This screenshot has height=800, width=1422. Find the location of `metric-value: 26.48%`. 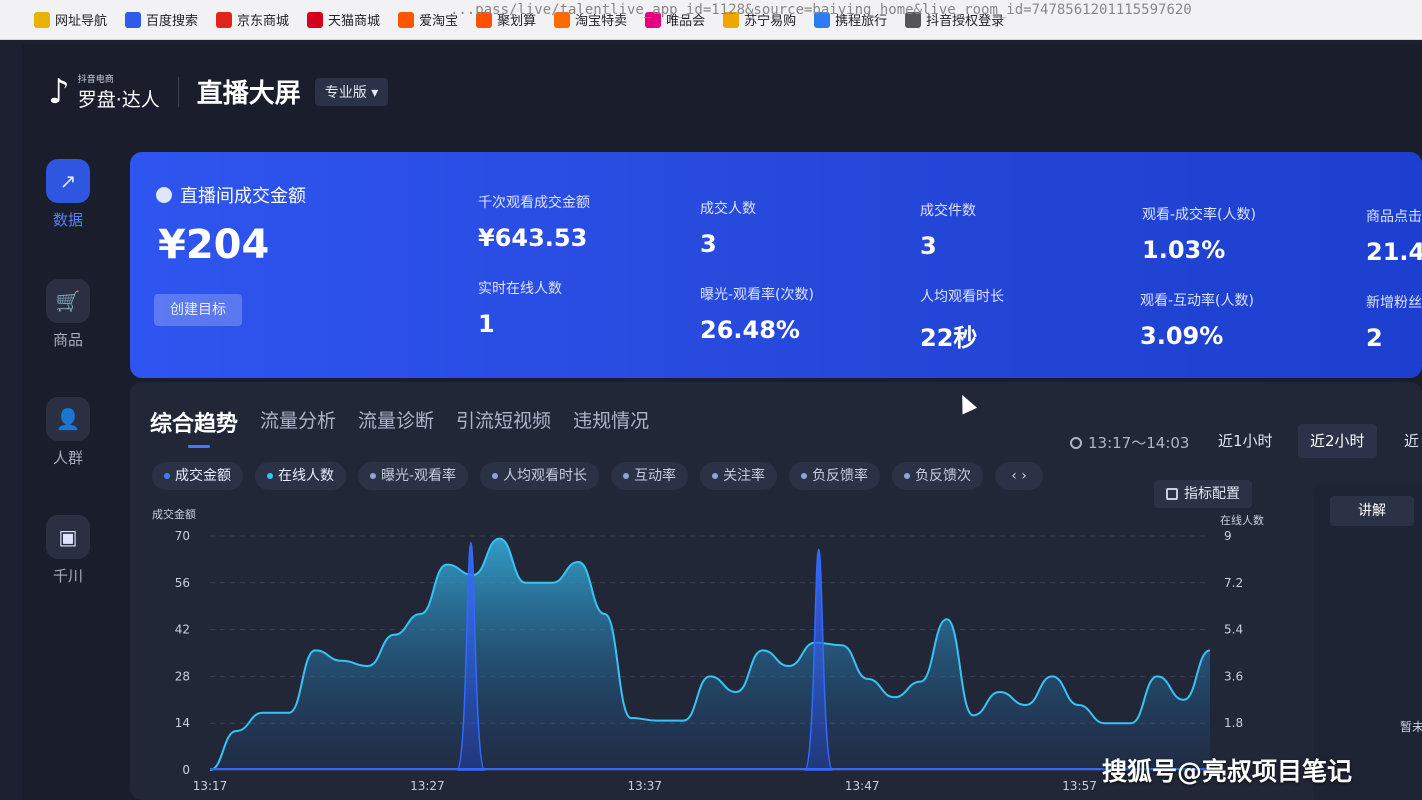

metric-value: 26.48% is located at coordinates (750, 330).